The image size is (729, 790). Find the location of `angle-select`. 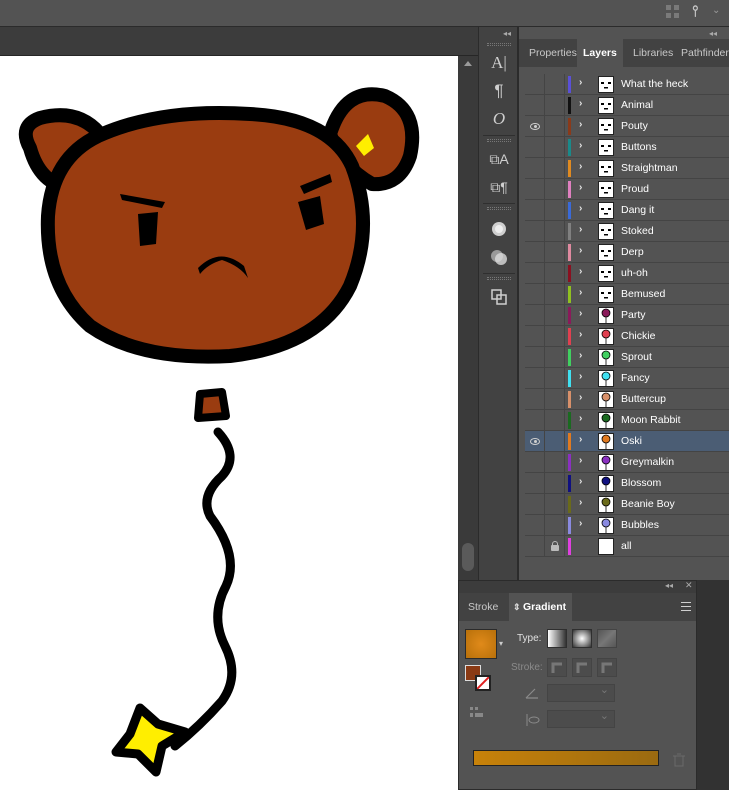

angle-select is located at coordinates (581, 692).